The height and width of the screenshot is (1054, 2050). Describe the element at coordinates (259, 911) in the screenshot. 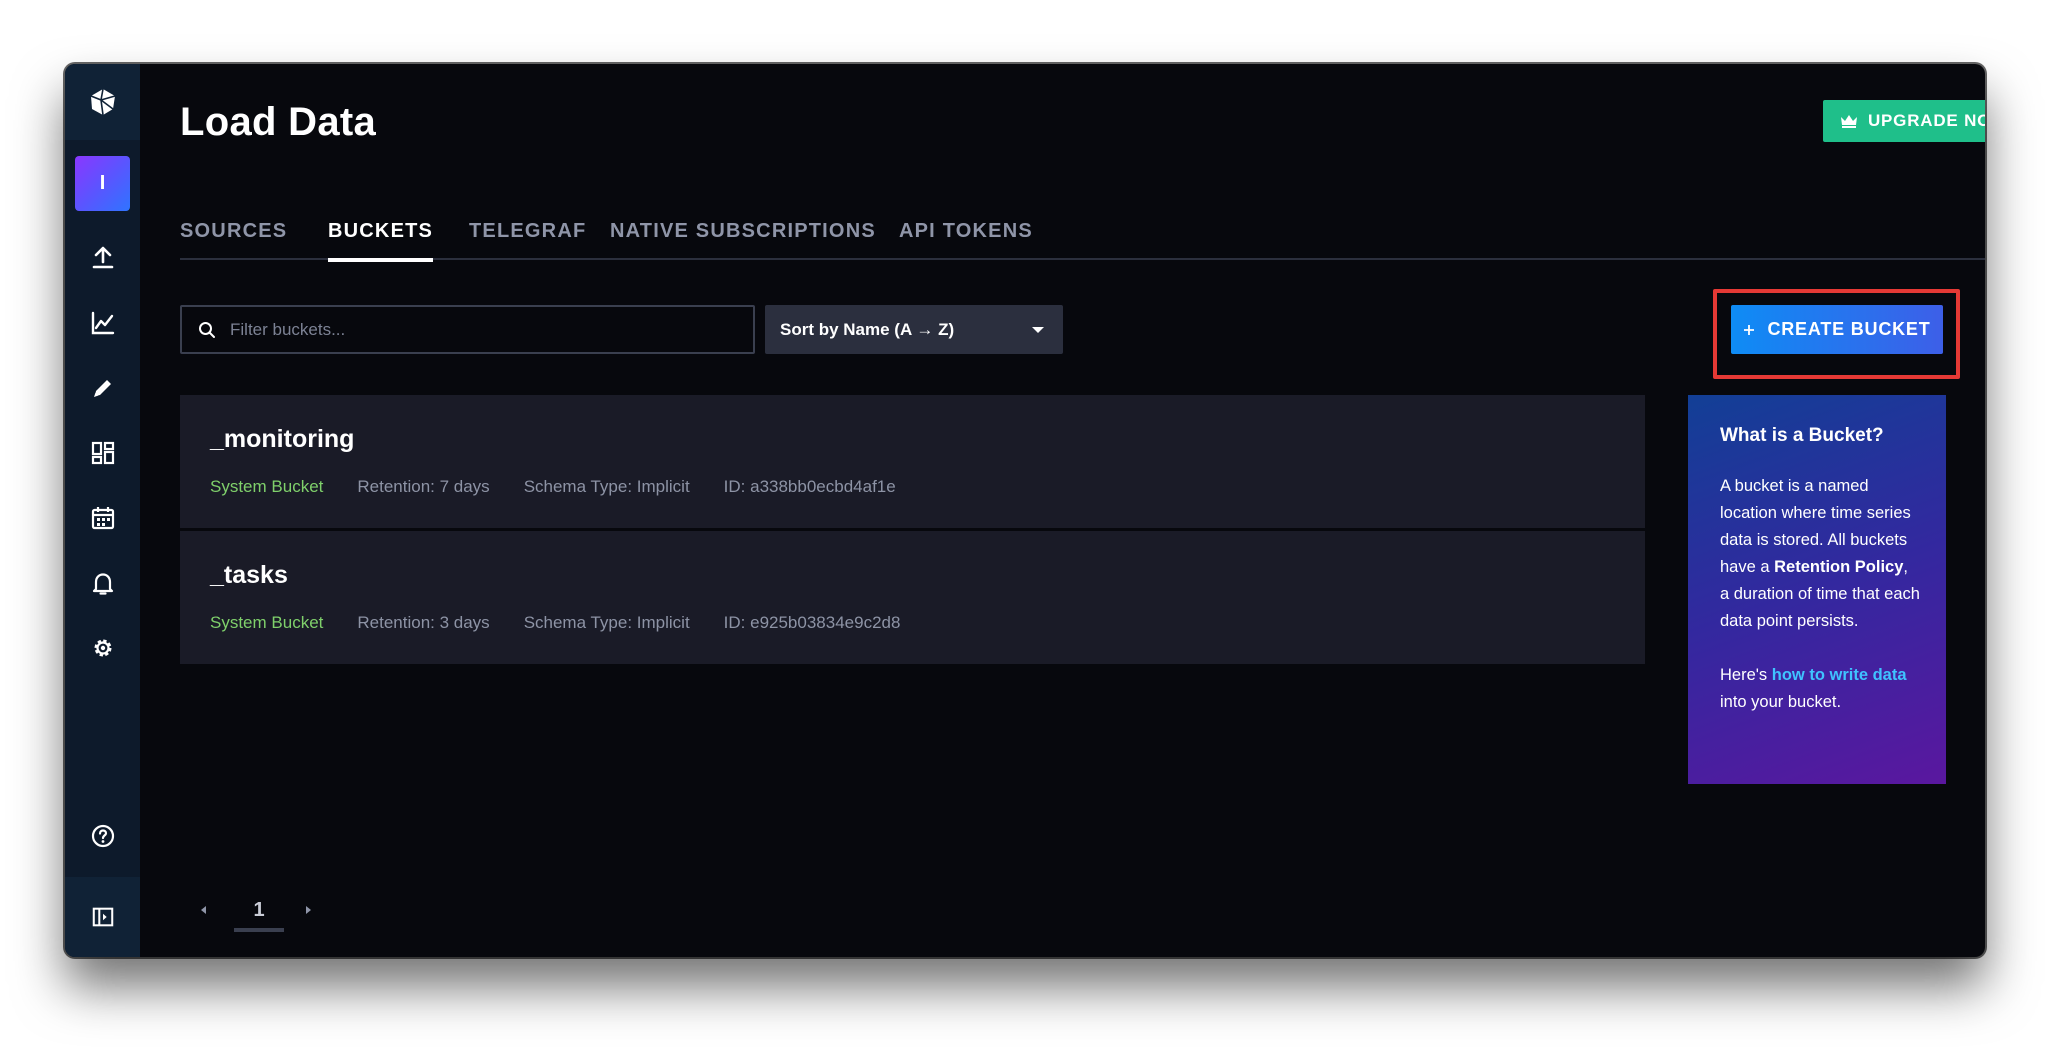

I see `page-number-current: 1` at that location.